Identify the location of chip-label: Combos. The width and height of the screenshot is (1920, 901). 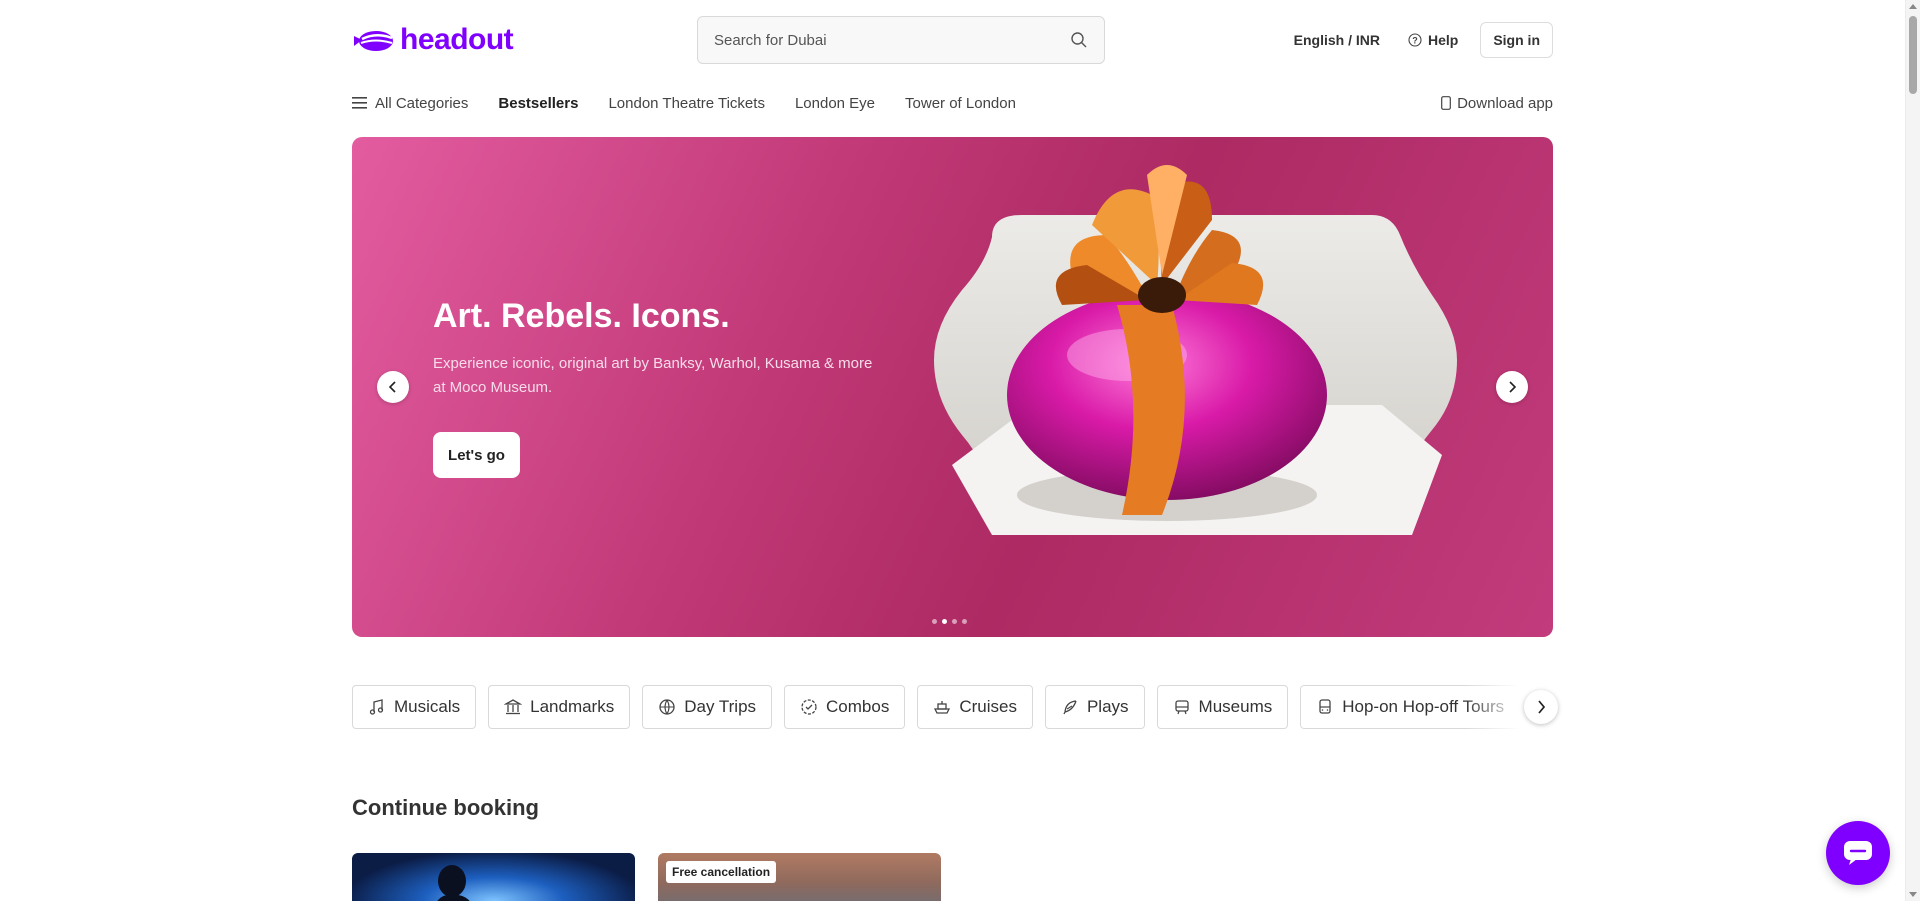
(858, 706).